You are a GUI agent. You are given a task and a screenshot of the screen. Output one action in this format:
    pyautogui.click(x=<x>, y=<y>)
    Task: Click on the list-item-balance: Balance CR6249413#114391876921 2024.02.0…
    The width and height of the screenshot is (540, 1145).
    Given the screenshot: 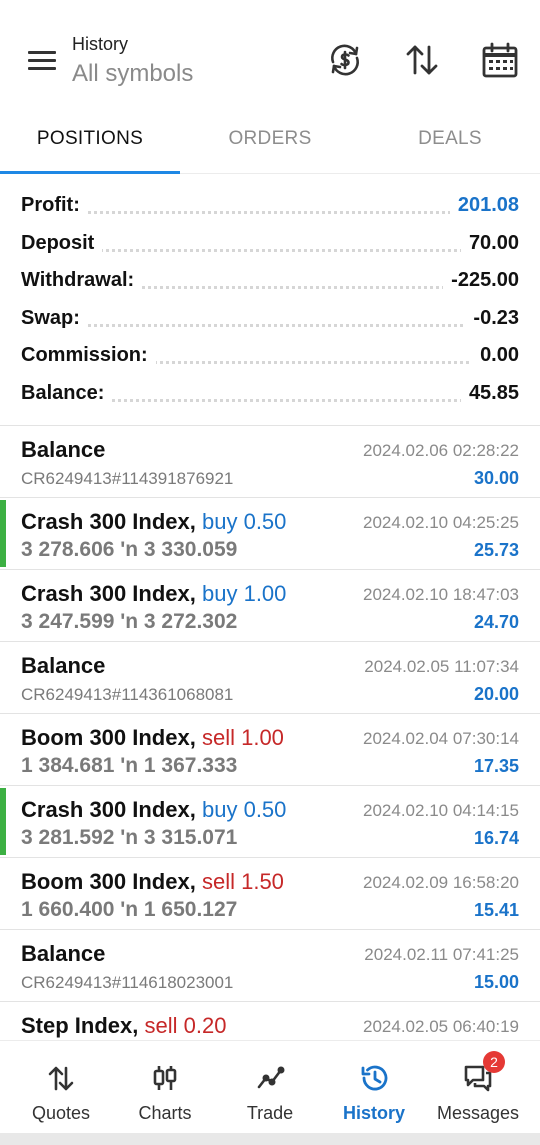 What is the action you would take?
    pyautogui.click(x=270, y=461)
    